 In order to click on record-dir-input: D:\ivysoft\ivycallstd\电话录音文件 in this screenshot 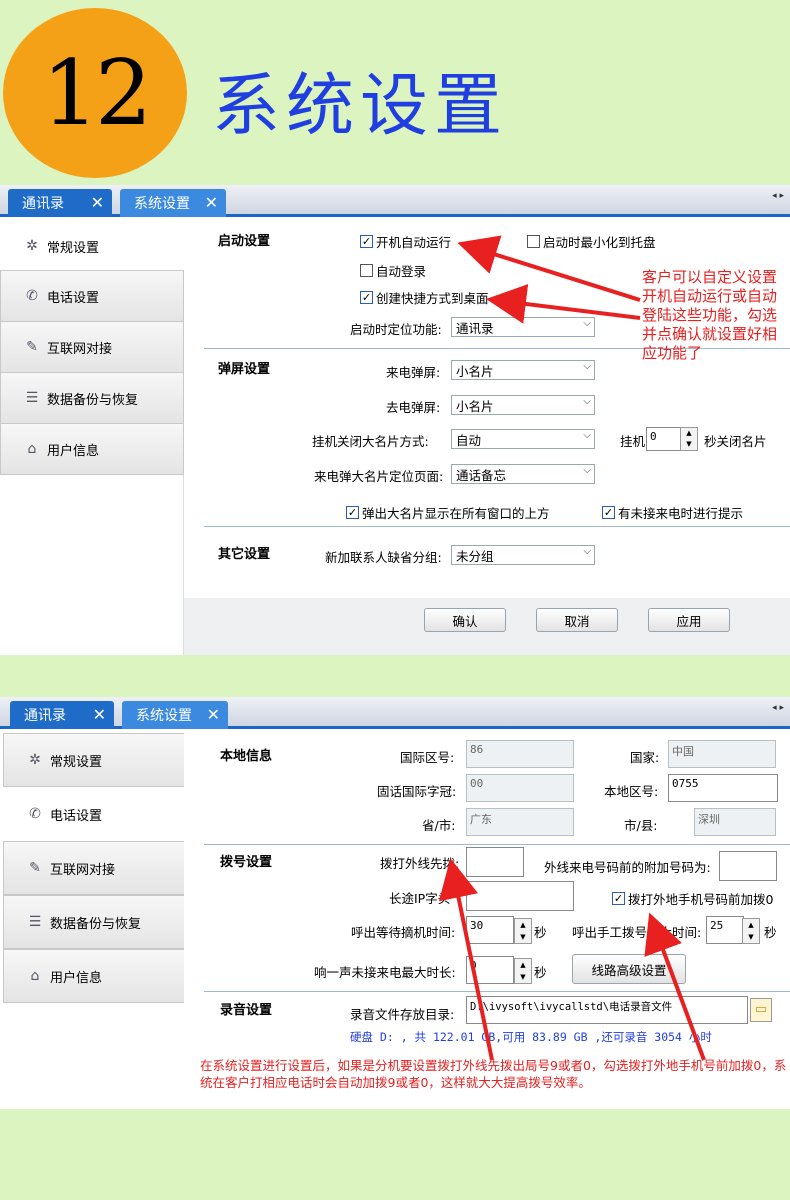, I will do `click(607, 1010)`.